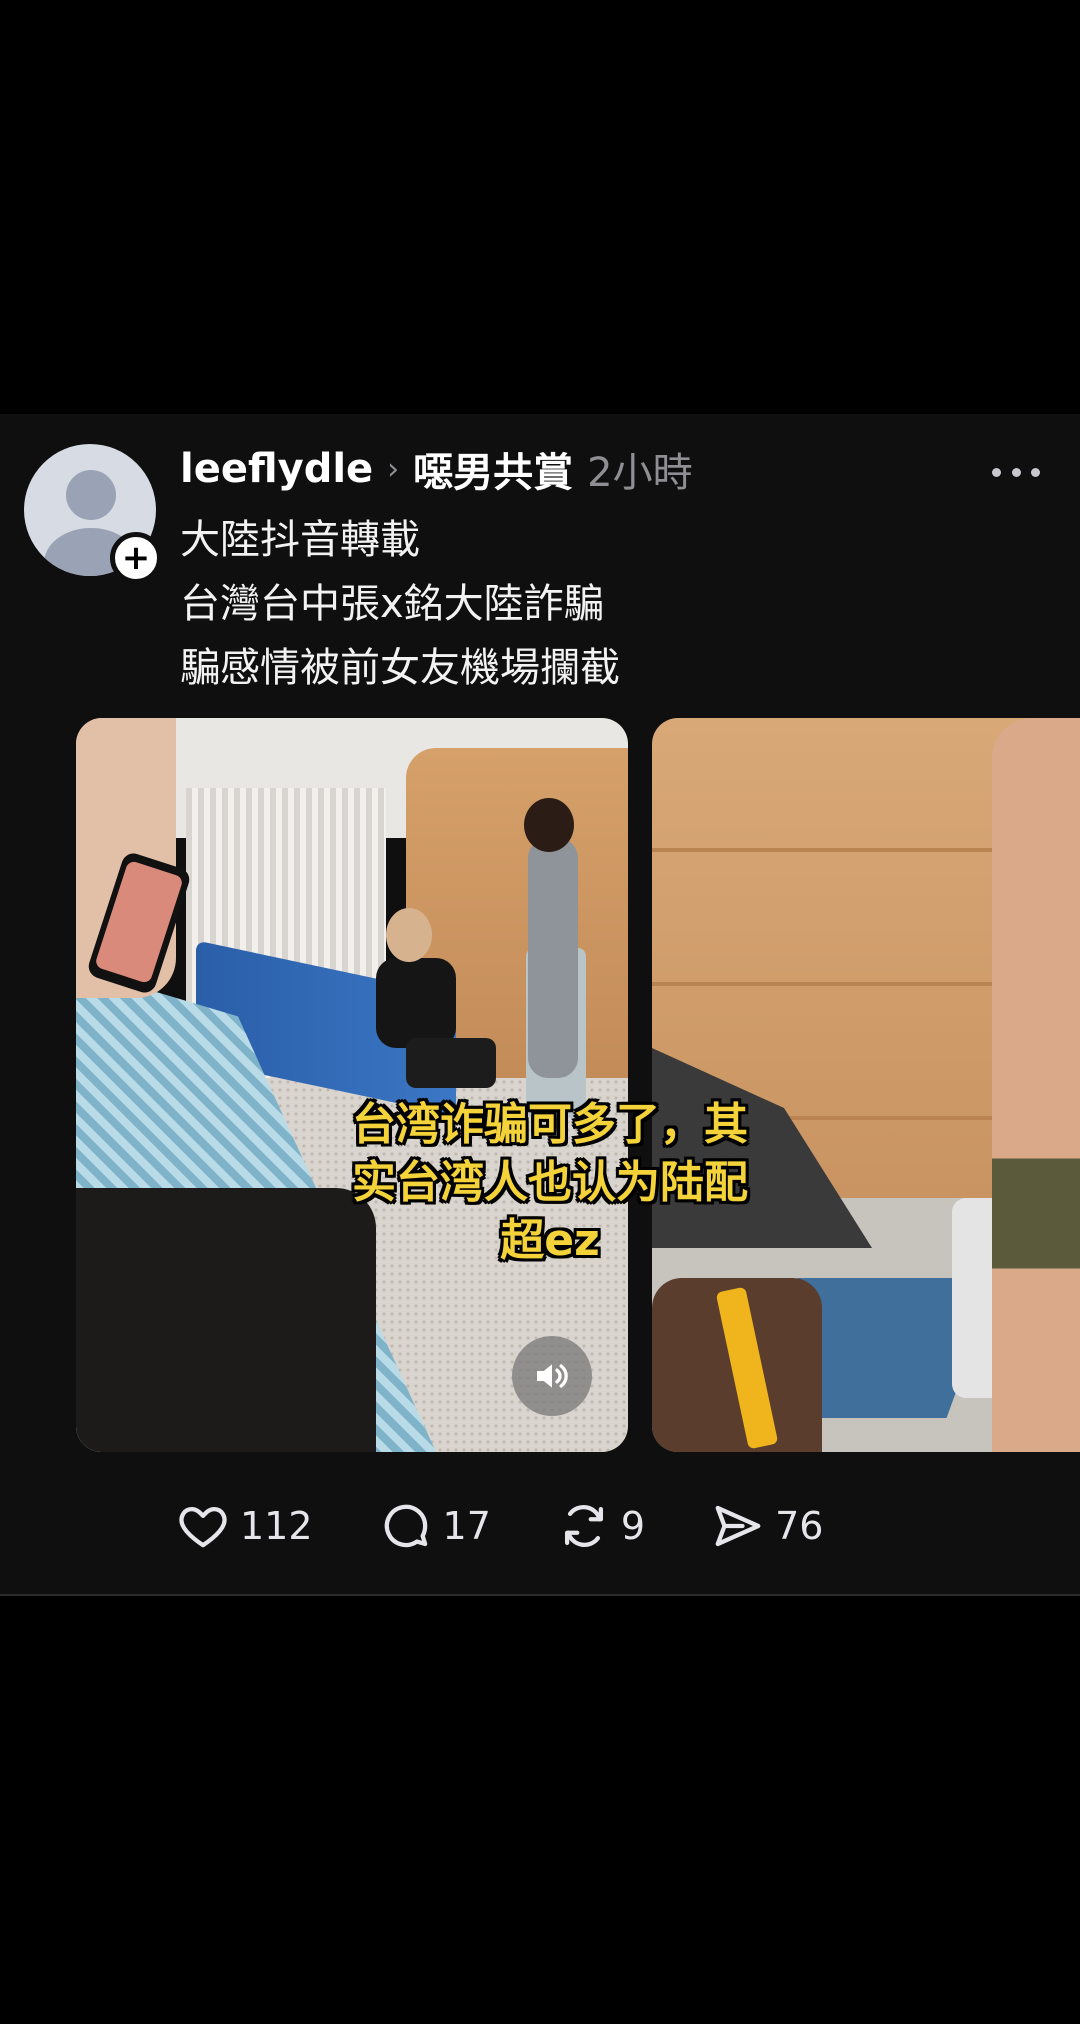 The width and height of the screenshot is (1080, 2024). What do you see at coordinates (799, 1526) in the screenshot?
I see `share-count: 76` at bounding box center [799, 1526].